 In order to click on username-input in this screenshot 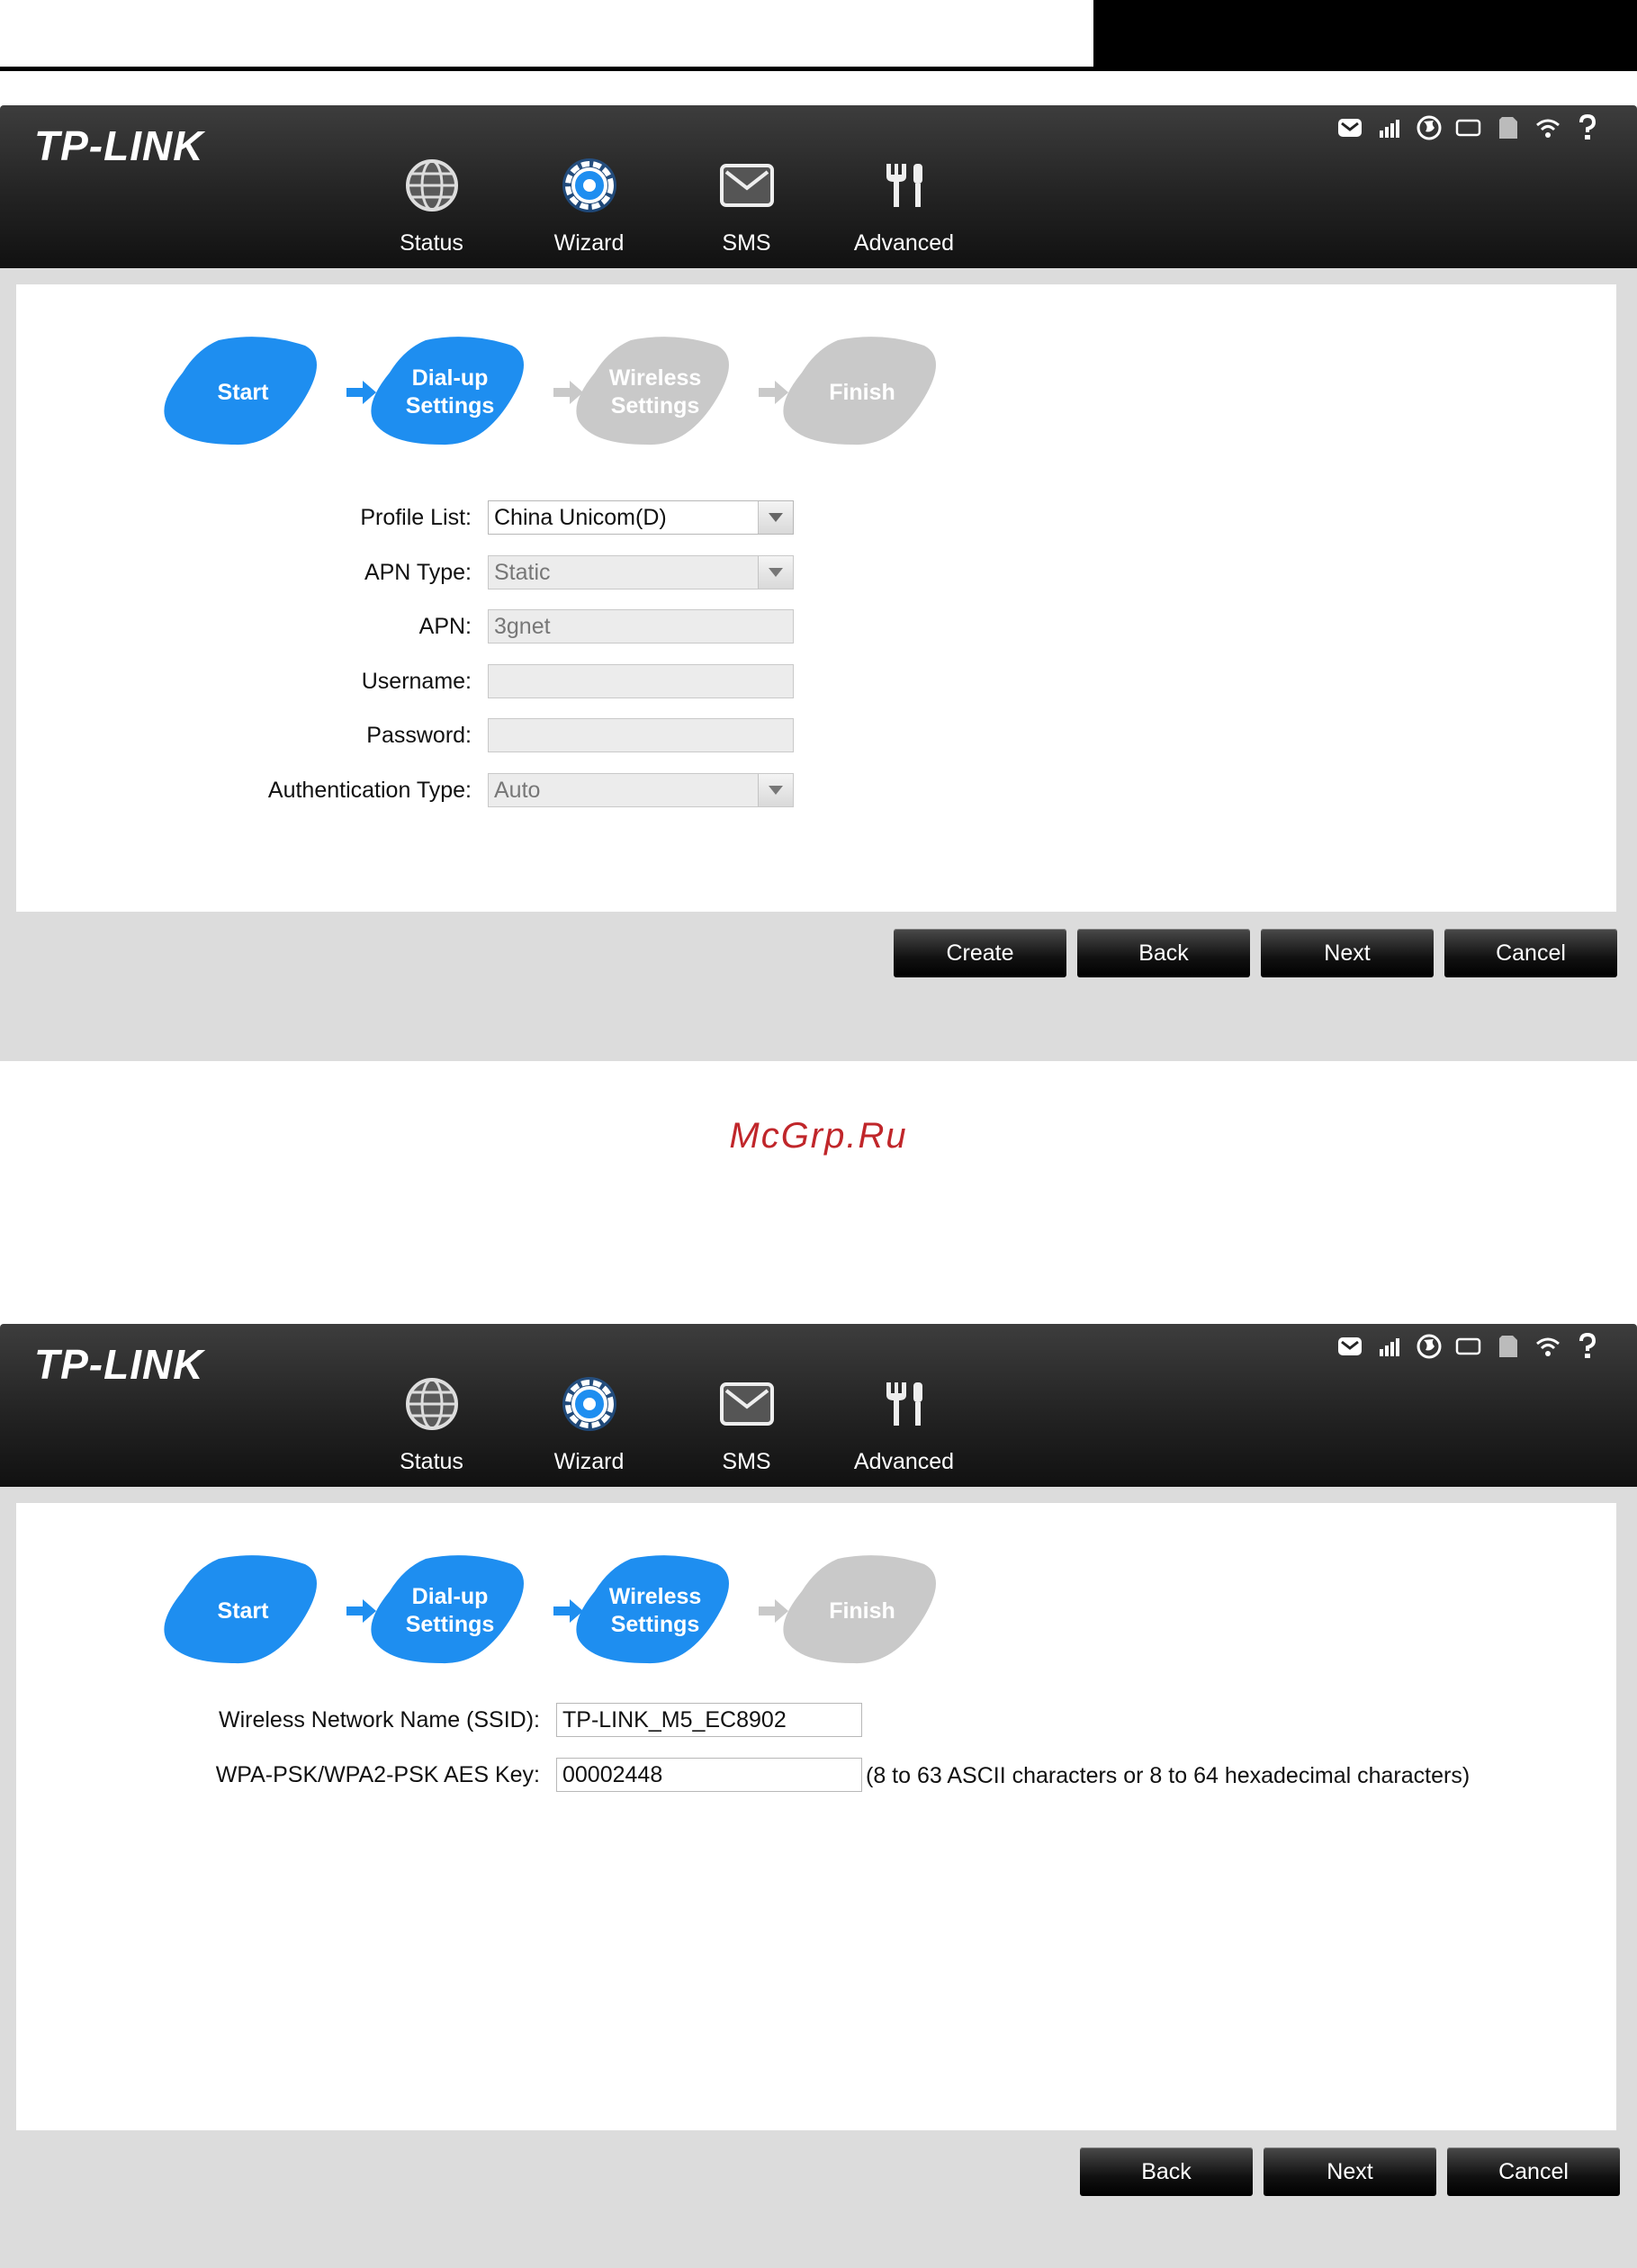, I will do `click(641, 681)`.